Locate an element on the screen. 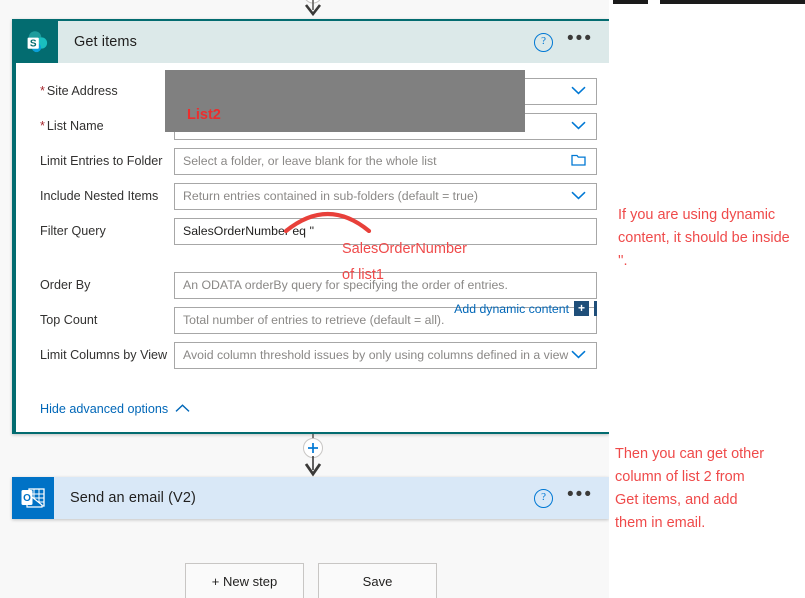 The height and width of the screenshot is (598, 805). svg-text: S is located at coordinates (33, 43).